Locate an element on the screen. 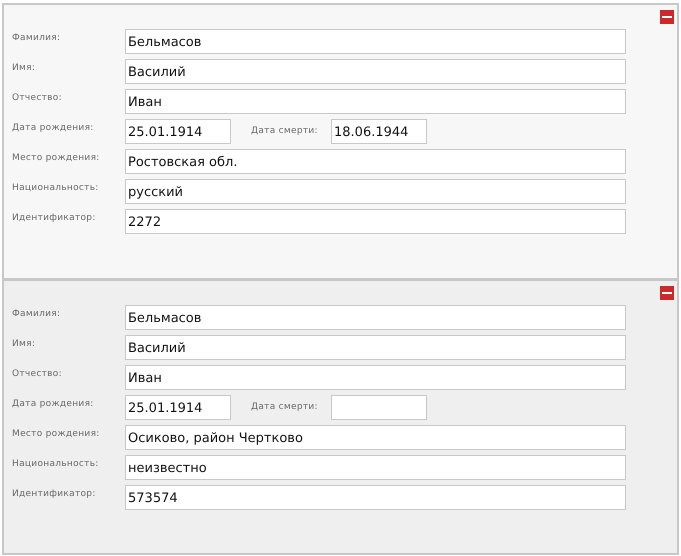 This screenshot has width=681, height=556. input-field: Ростовская обл. is located at coordinates (375, 161).